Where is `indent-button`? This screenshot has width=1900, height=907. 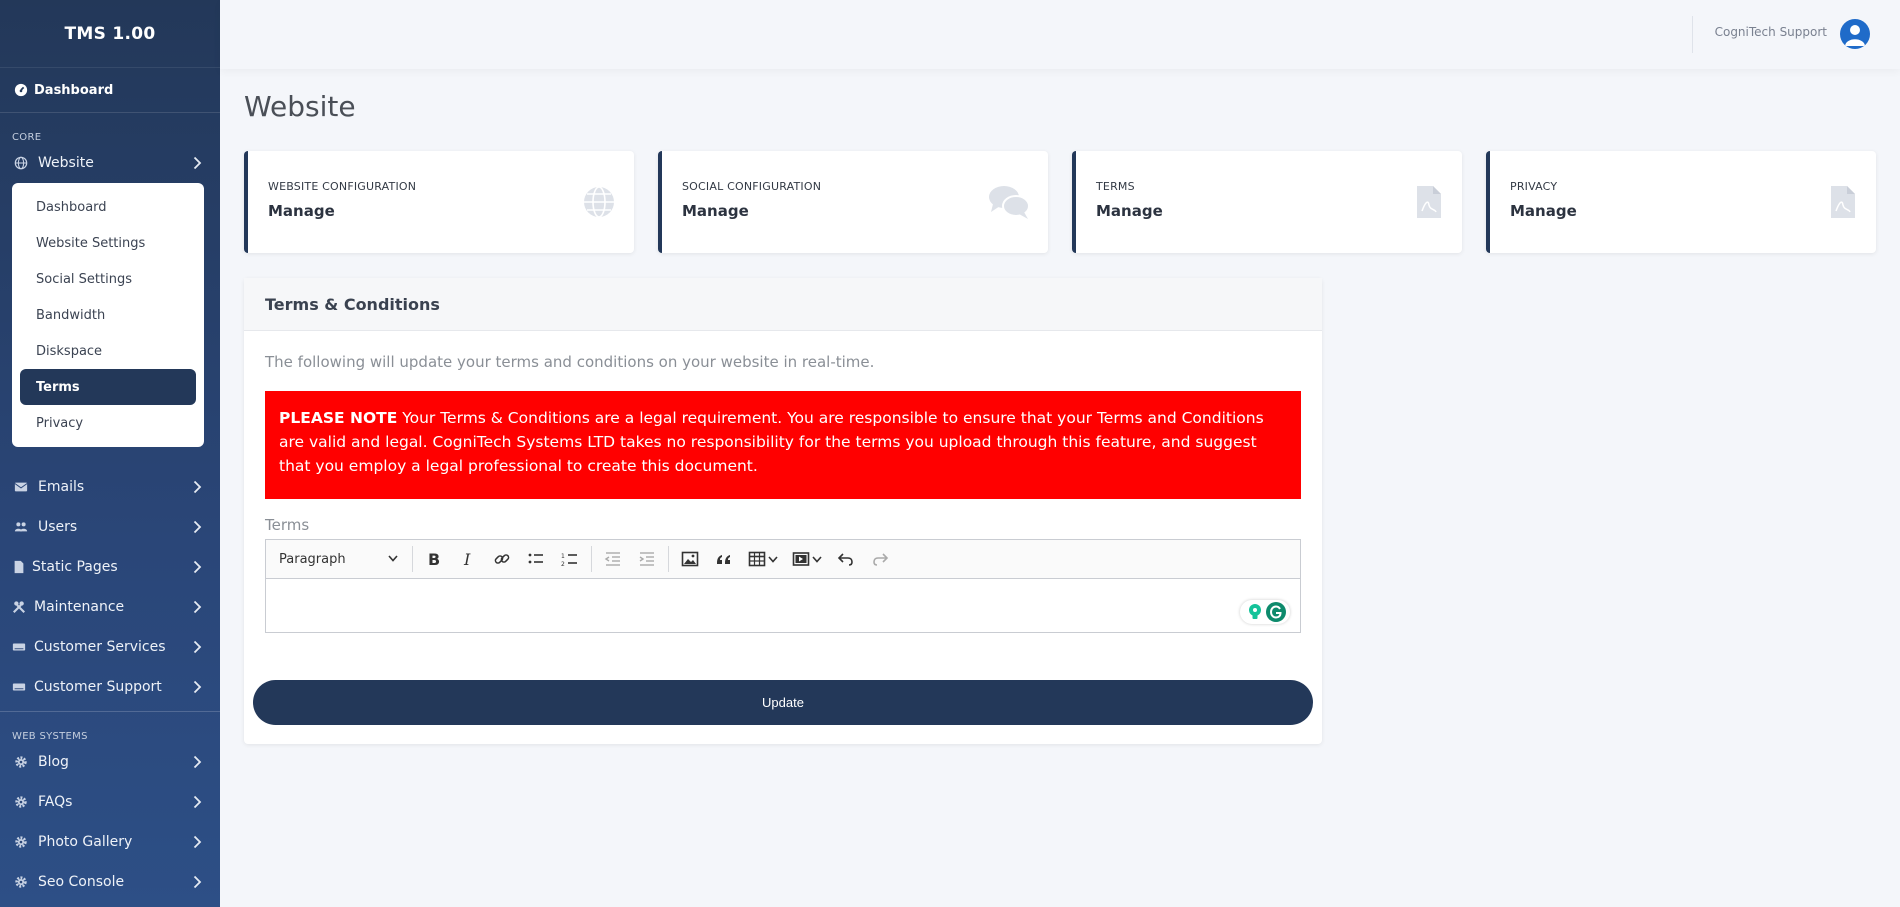 indent-button is located at coordinates (647, 559).